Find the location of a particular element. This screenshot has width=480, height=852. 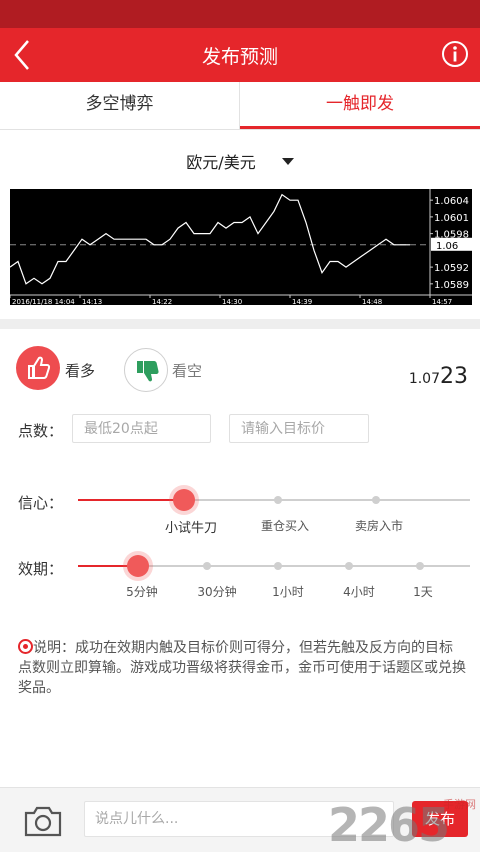

confidence-option: 小试牛刀 is located at coordinates (190, 528).